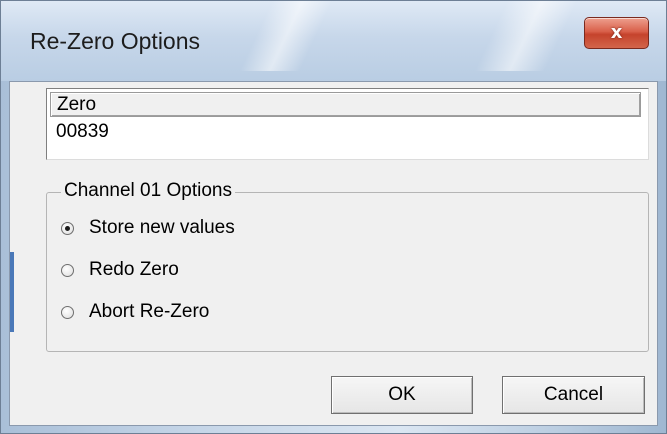  I want to click on window-edge-accent, so click(12, 292).